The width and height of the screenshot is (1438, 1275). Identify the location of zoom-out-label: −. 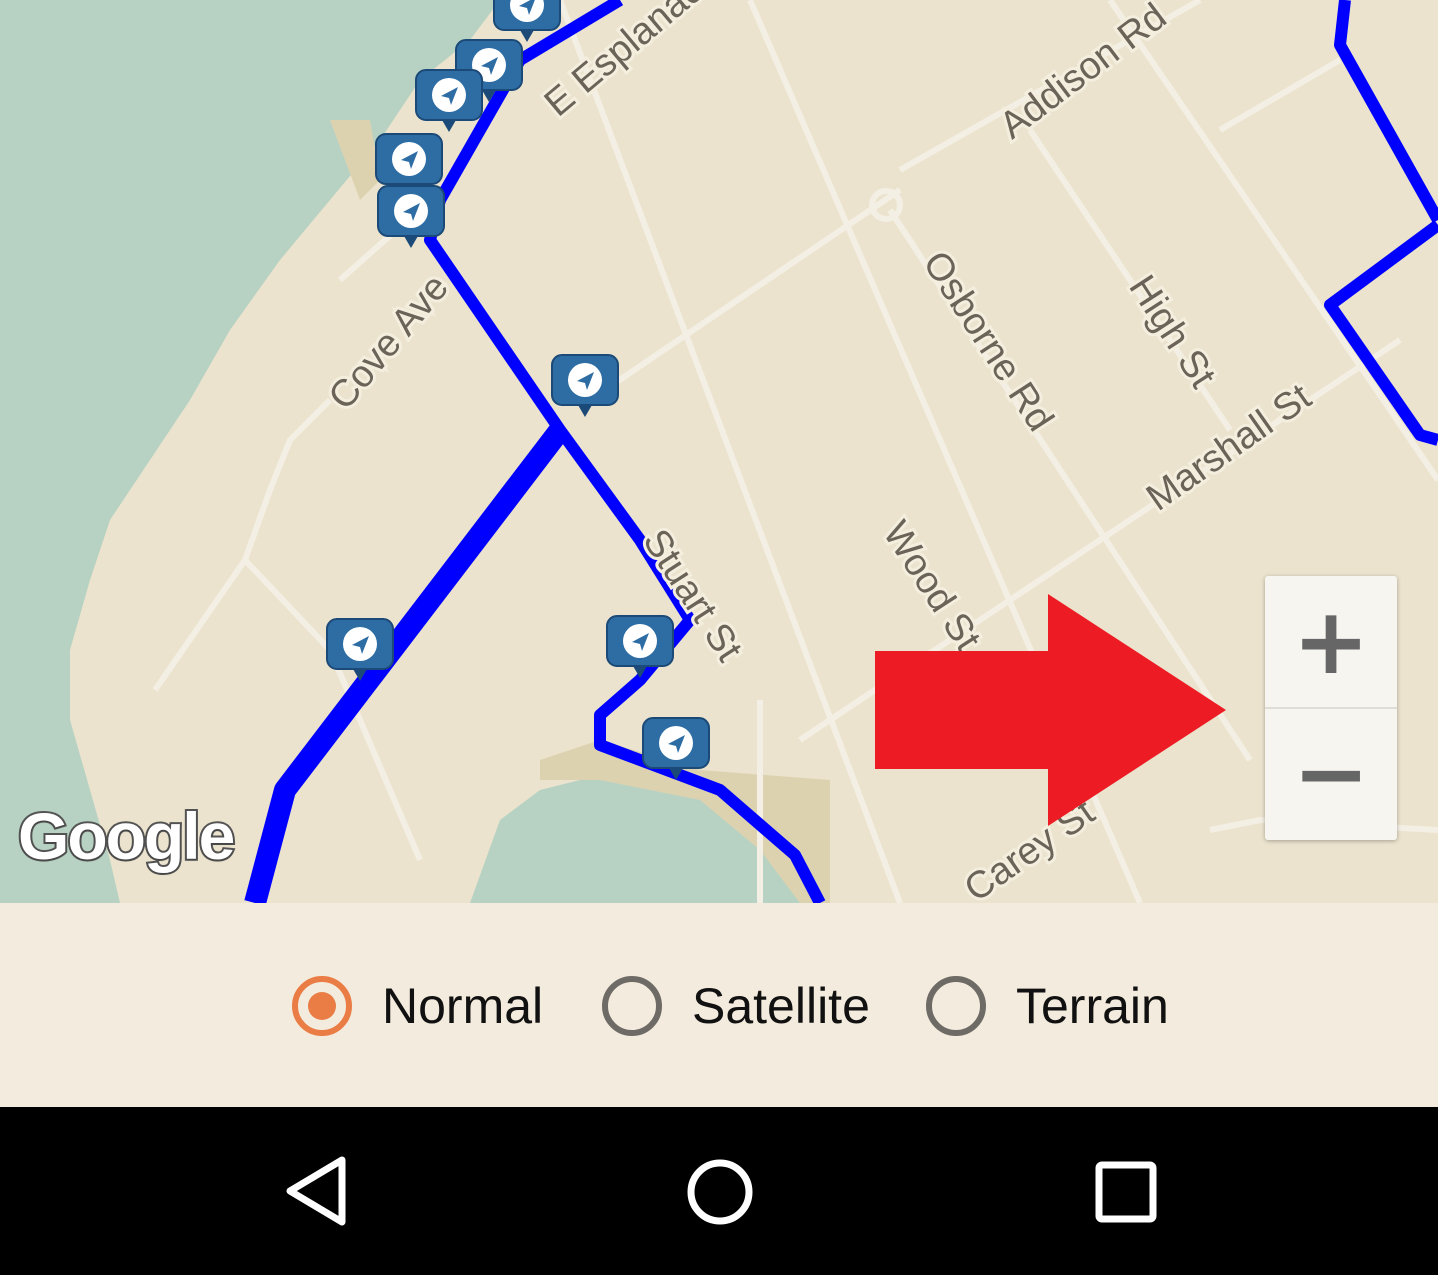
(1331, 773).